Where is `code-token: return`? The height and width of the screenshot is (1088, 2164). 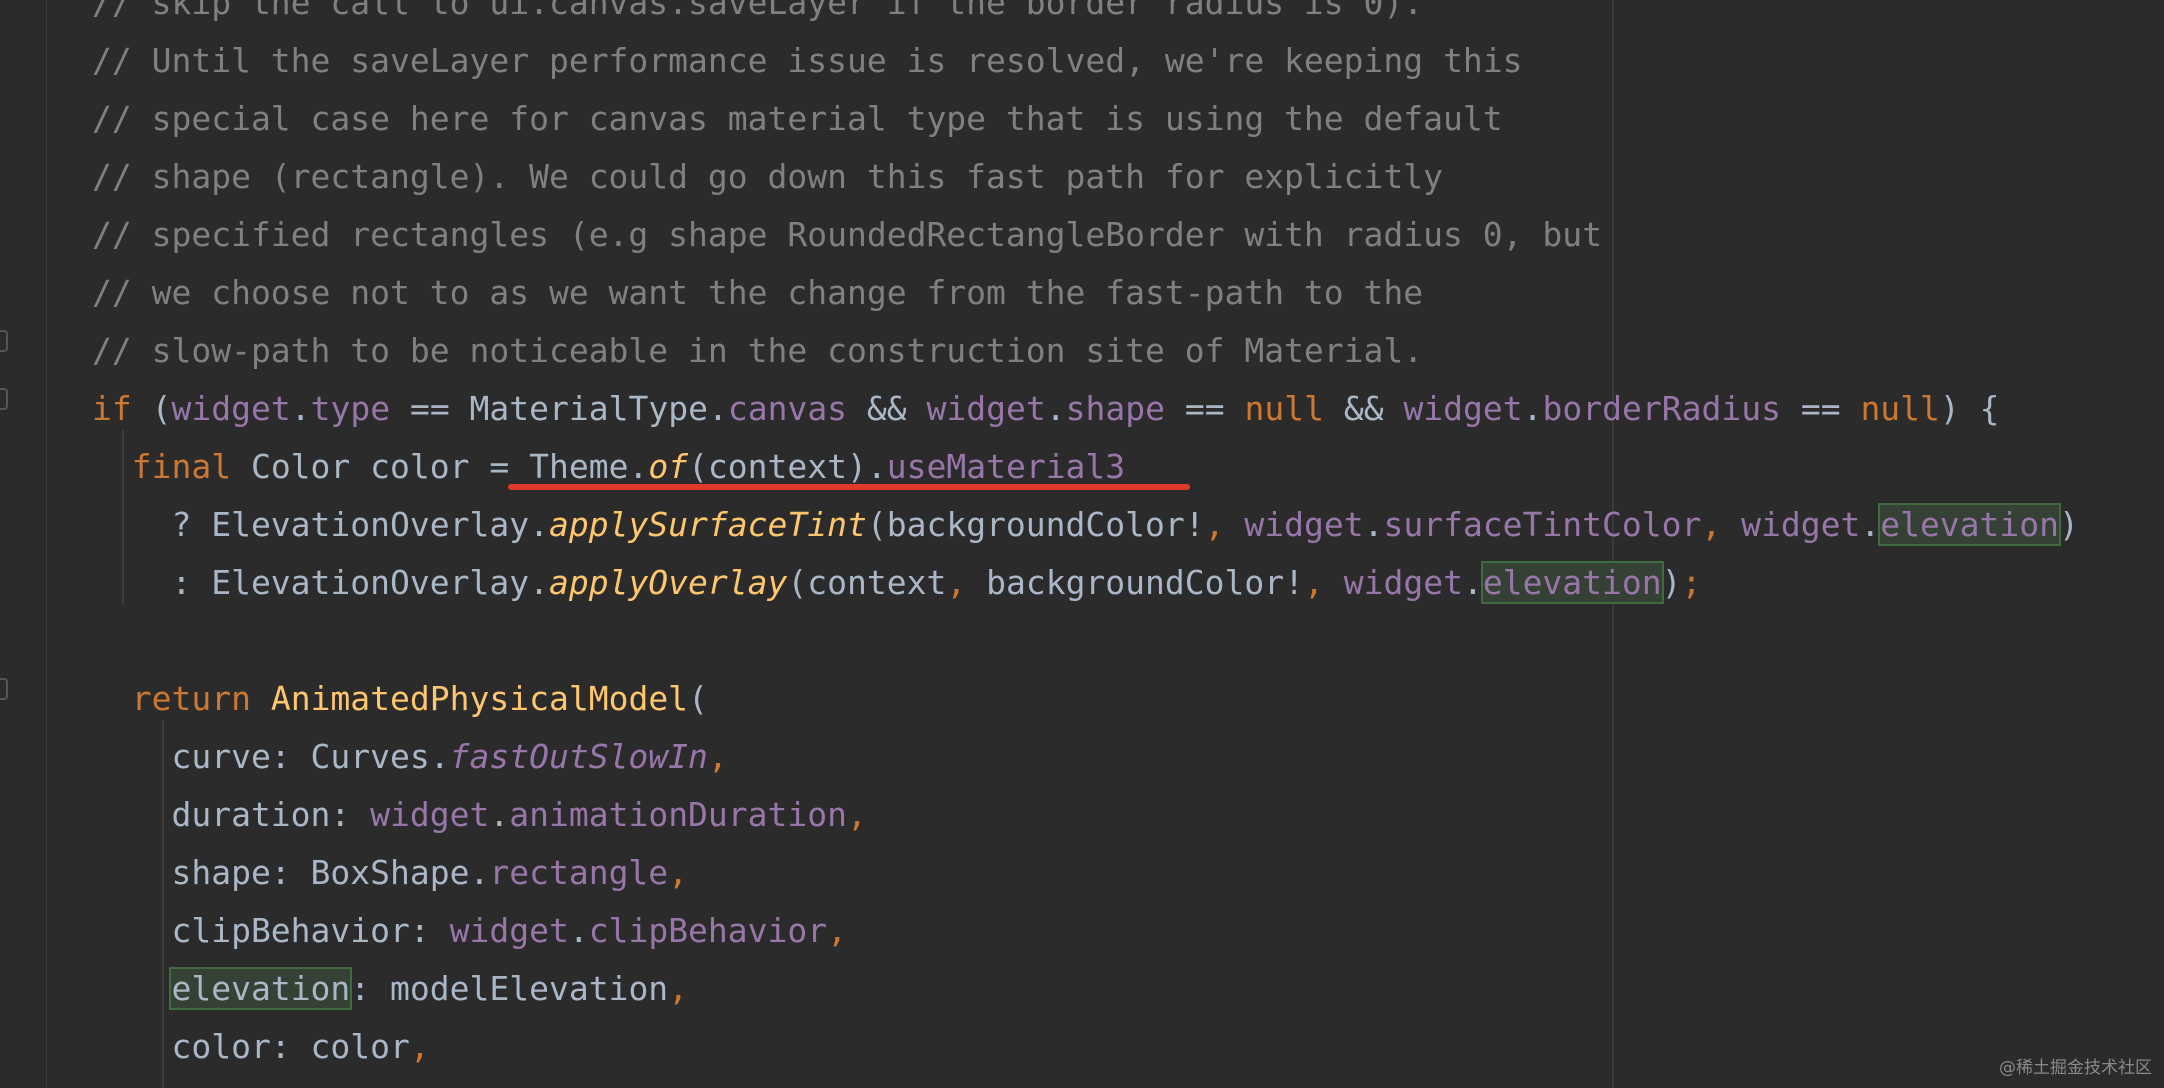 code-token: return is located at coordinates (171, 698).